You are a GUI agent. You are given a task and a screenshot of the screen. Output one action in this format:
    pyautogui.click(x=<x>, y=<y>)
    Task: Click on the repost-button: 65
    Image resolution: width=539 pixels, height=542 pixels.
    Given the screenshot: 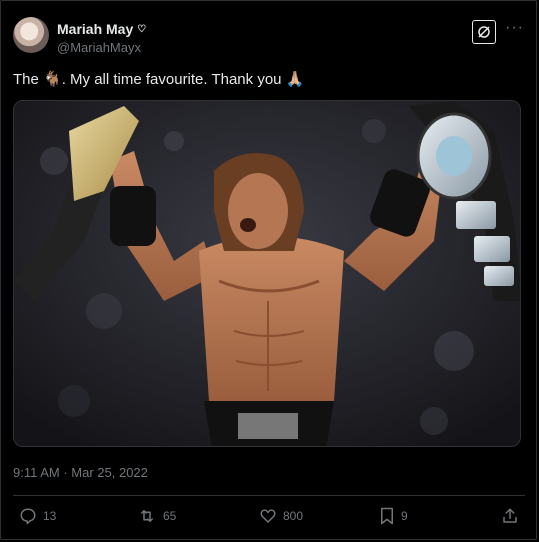 What is the action you would take?
    pyautogui.click(x=156, y=516)
    